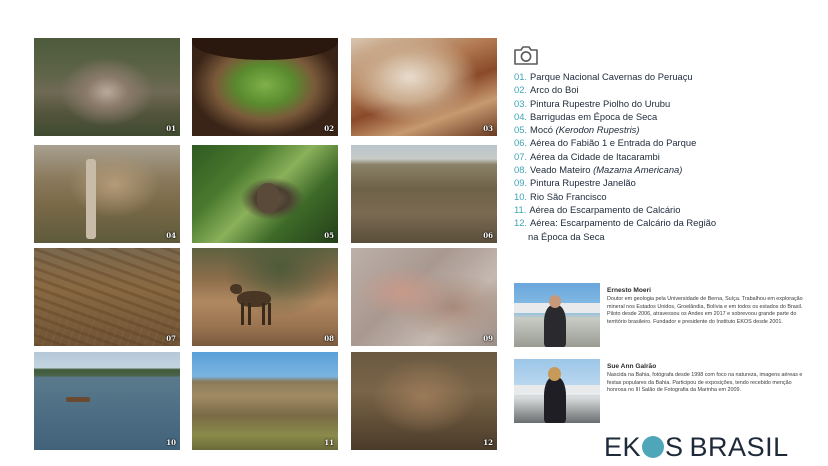  Describe the element at coordinates (488, 442) in the screenshot. I see `photo-number: 12` at that location.